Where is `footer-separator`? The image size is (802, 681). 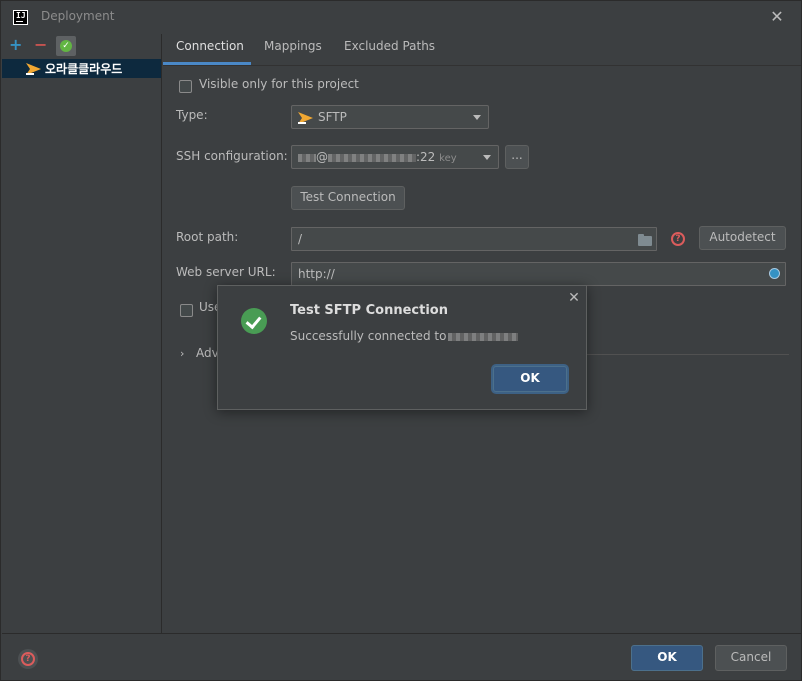 footer-separator is located at coordinates (402, 633).